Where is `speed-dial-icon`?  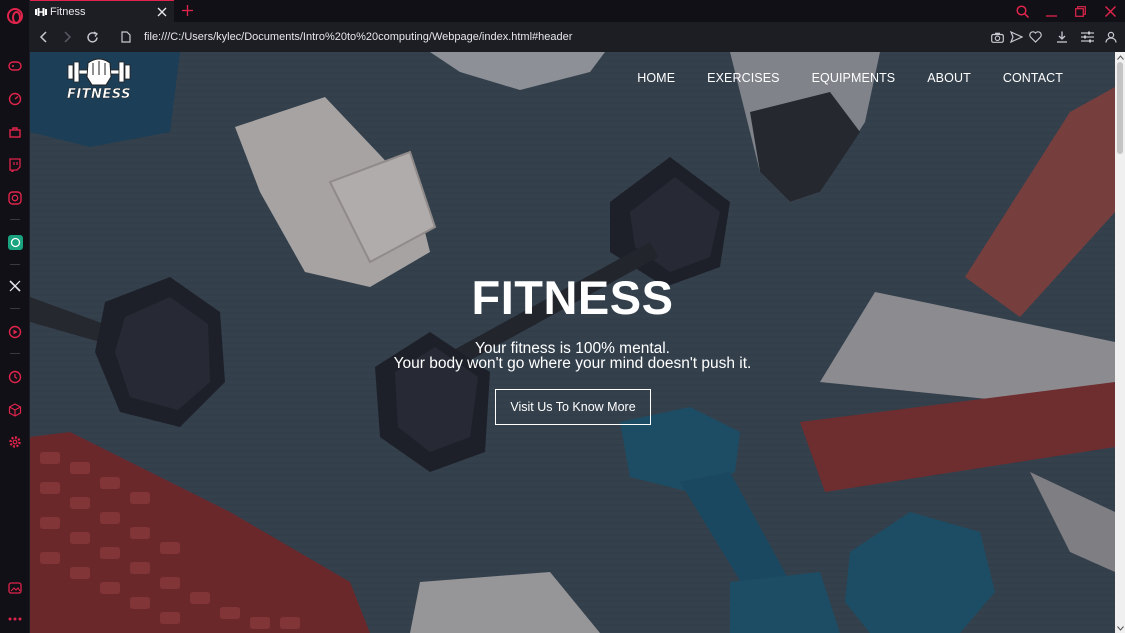 speed-dial-icon is located at coordinates (15, 99).